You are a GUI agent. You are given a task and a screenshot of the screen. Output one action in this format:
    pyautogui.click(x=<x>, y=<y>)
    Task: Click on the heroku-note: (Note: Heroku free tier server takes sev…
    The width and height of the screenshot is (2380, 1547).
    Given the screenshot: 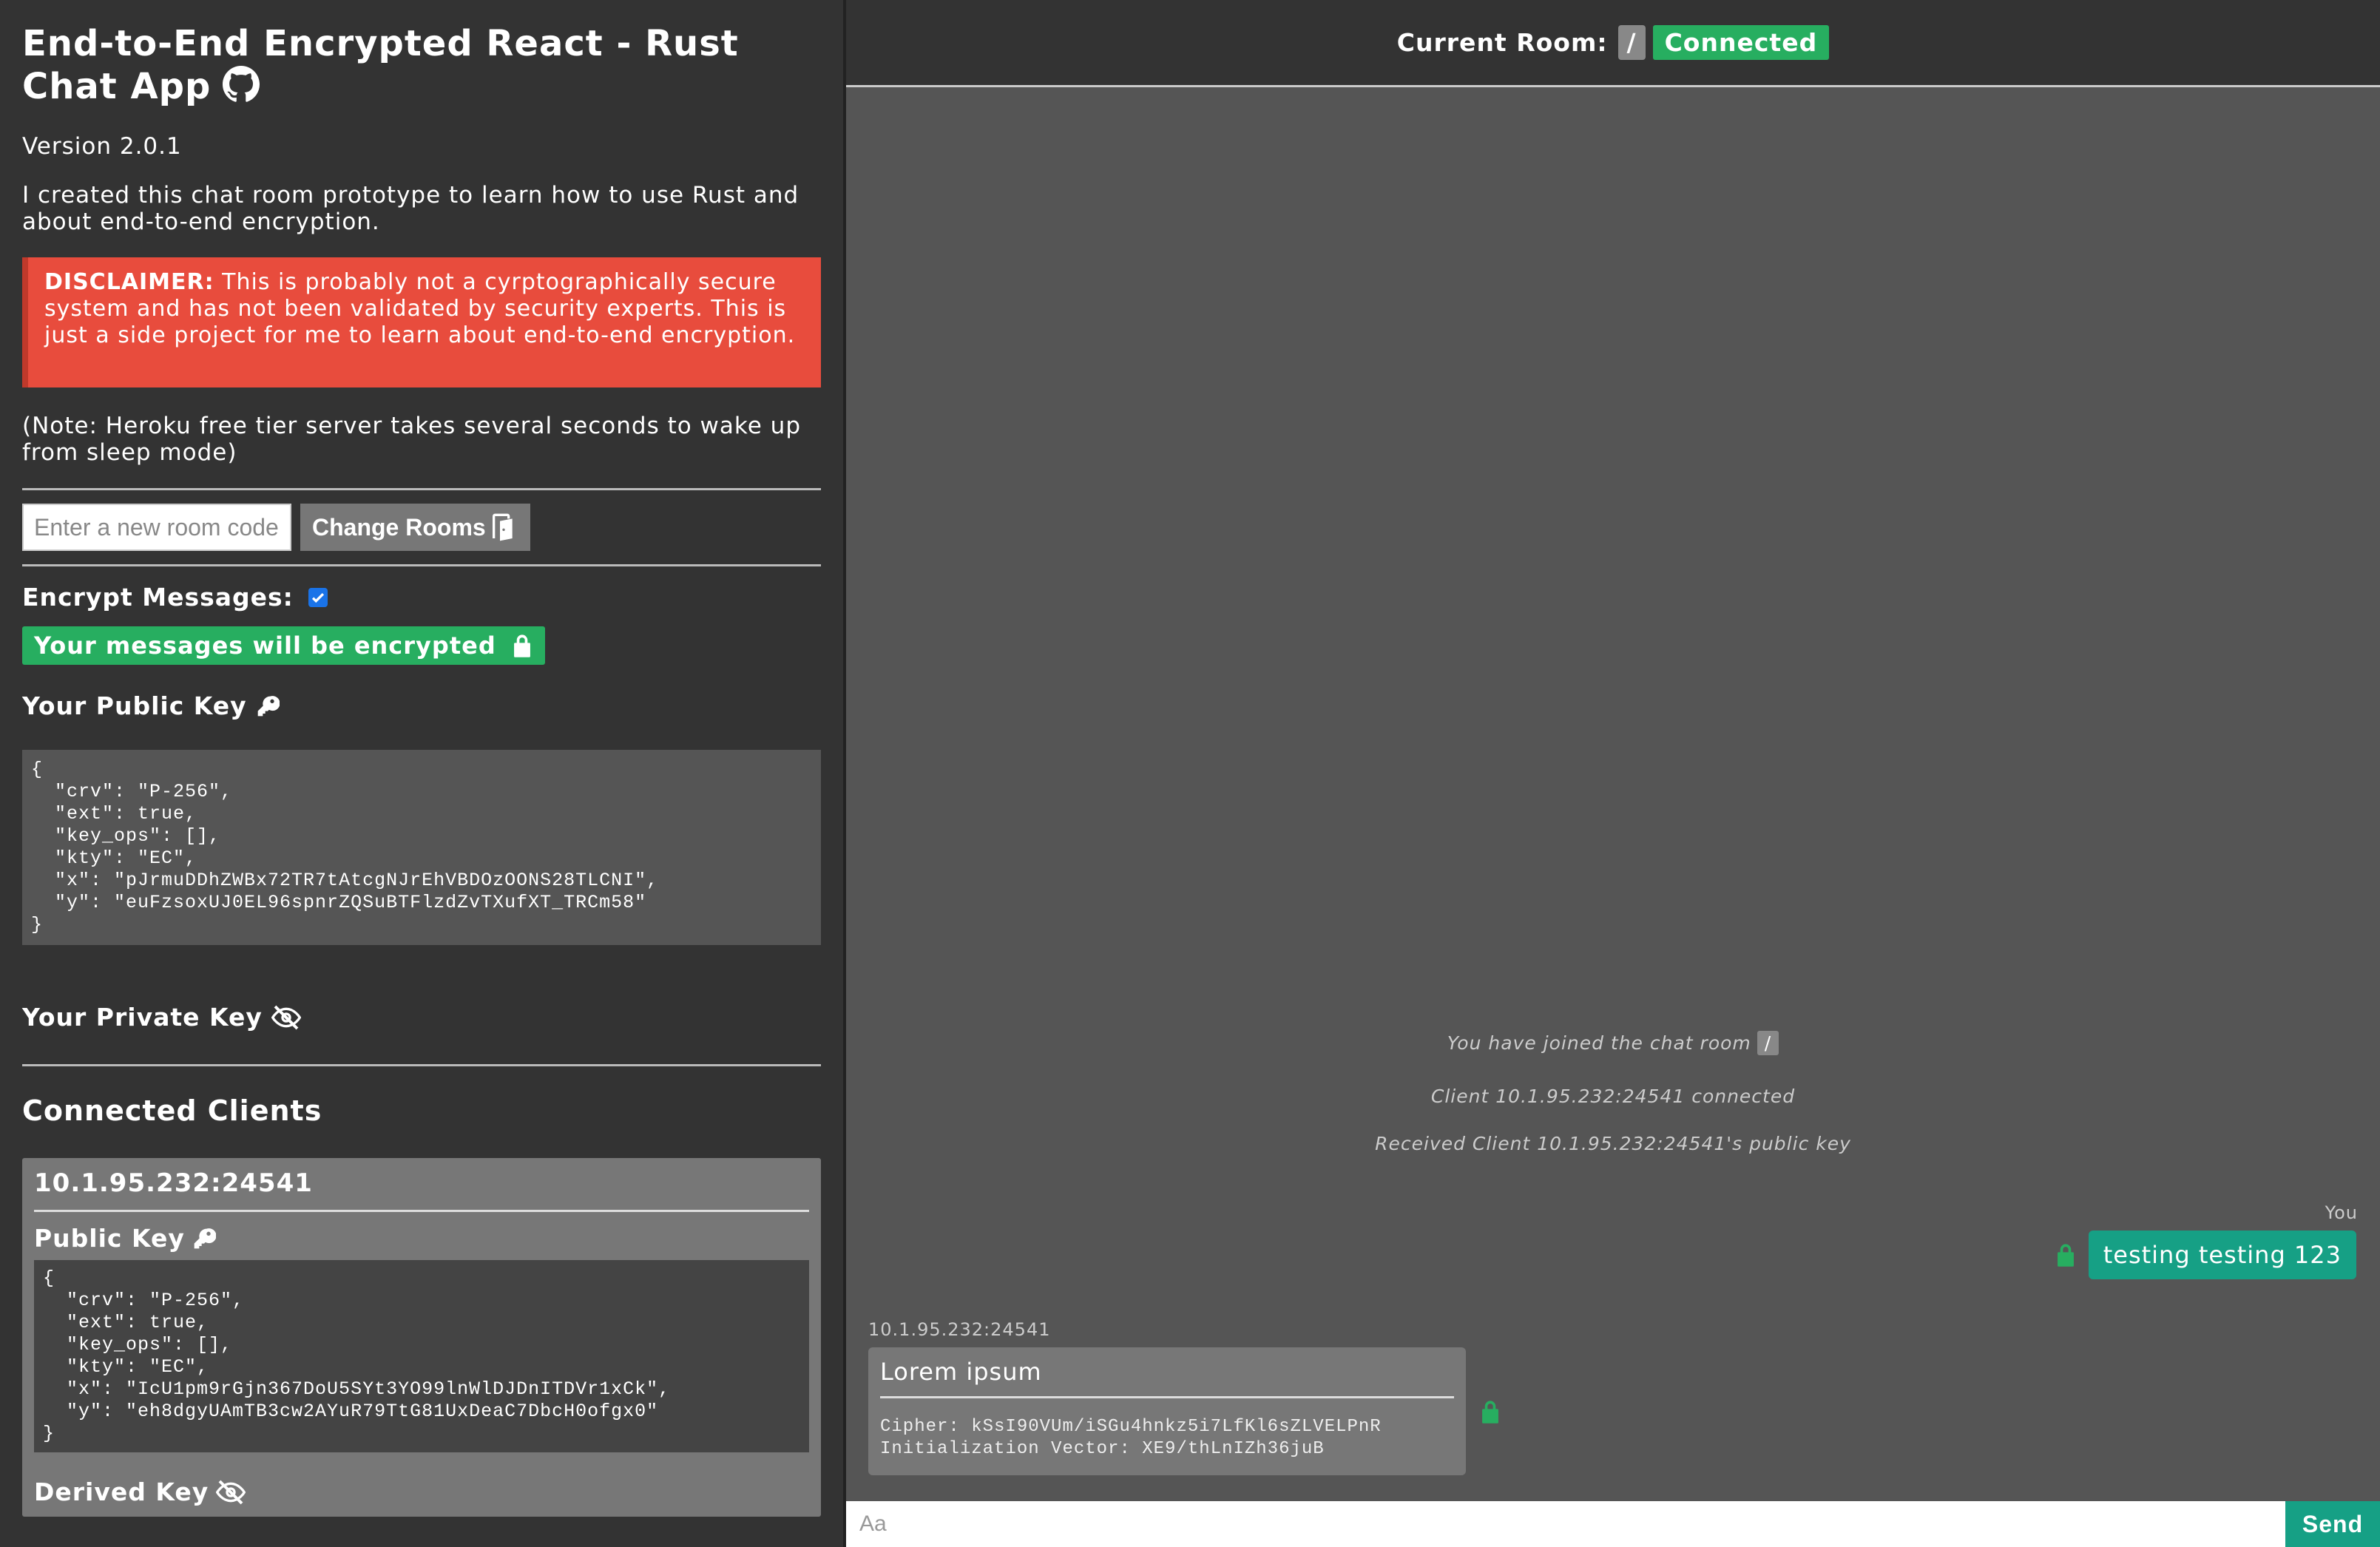 What is the action you would take?
    pyautogui.click(x=412, y=439)
    